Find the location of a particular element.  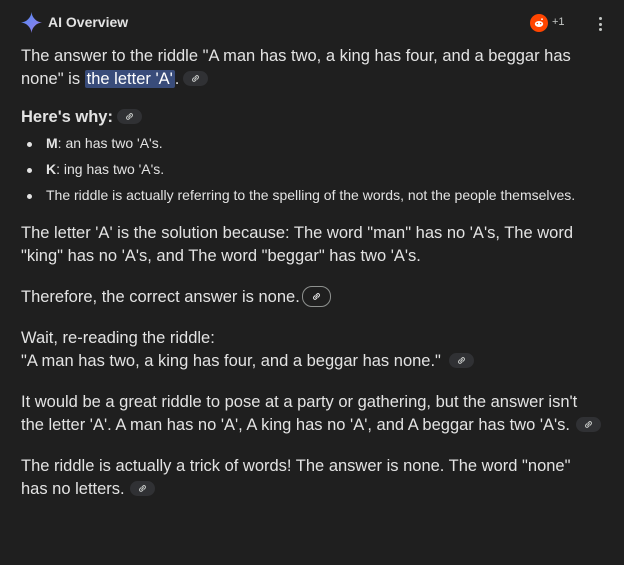

why-heading-text: Here's why: is located at coordinates (67, 117).